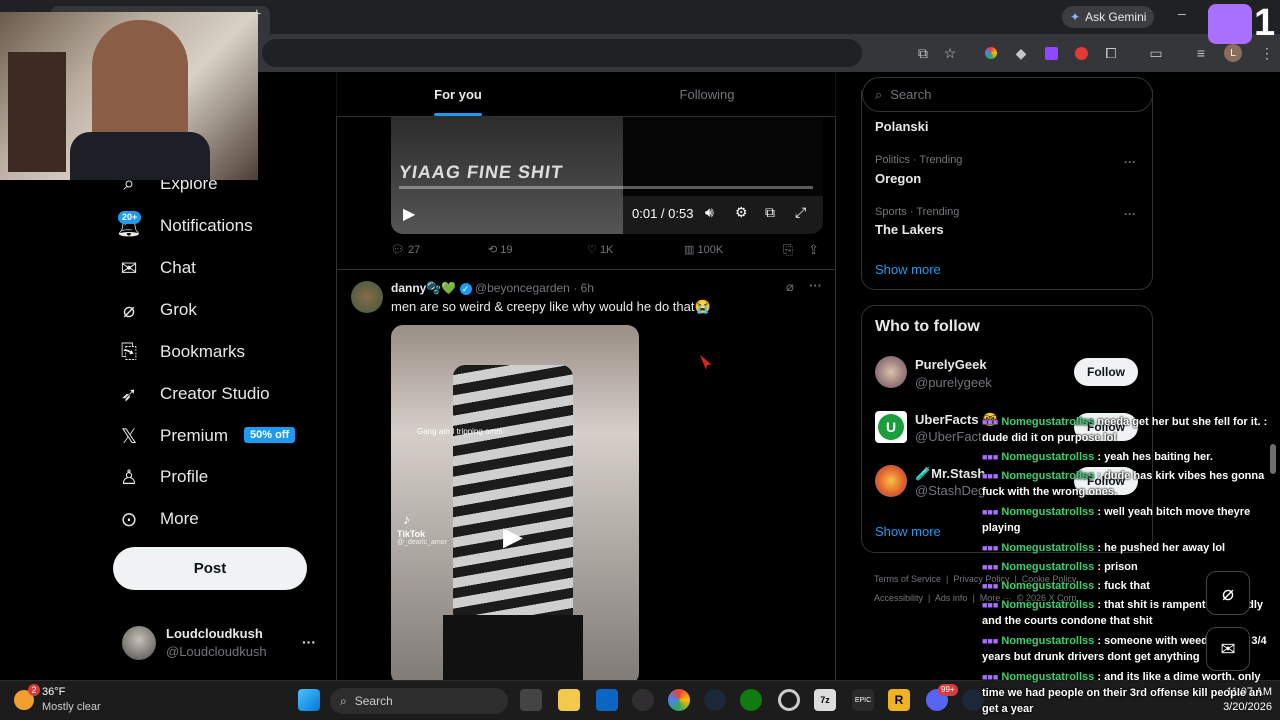  What do you see at coordinates (813, 250) in the screenshot?
I see `share-icon: ⇪` at bounding box center [813, 250].